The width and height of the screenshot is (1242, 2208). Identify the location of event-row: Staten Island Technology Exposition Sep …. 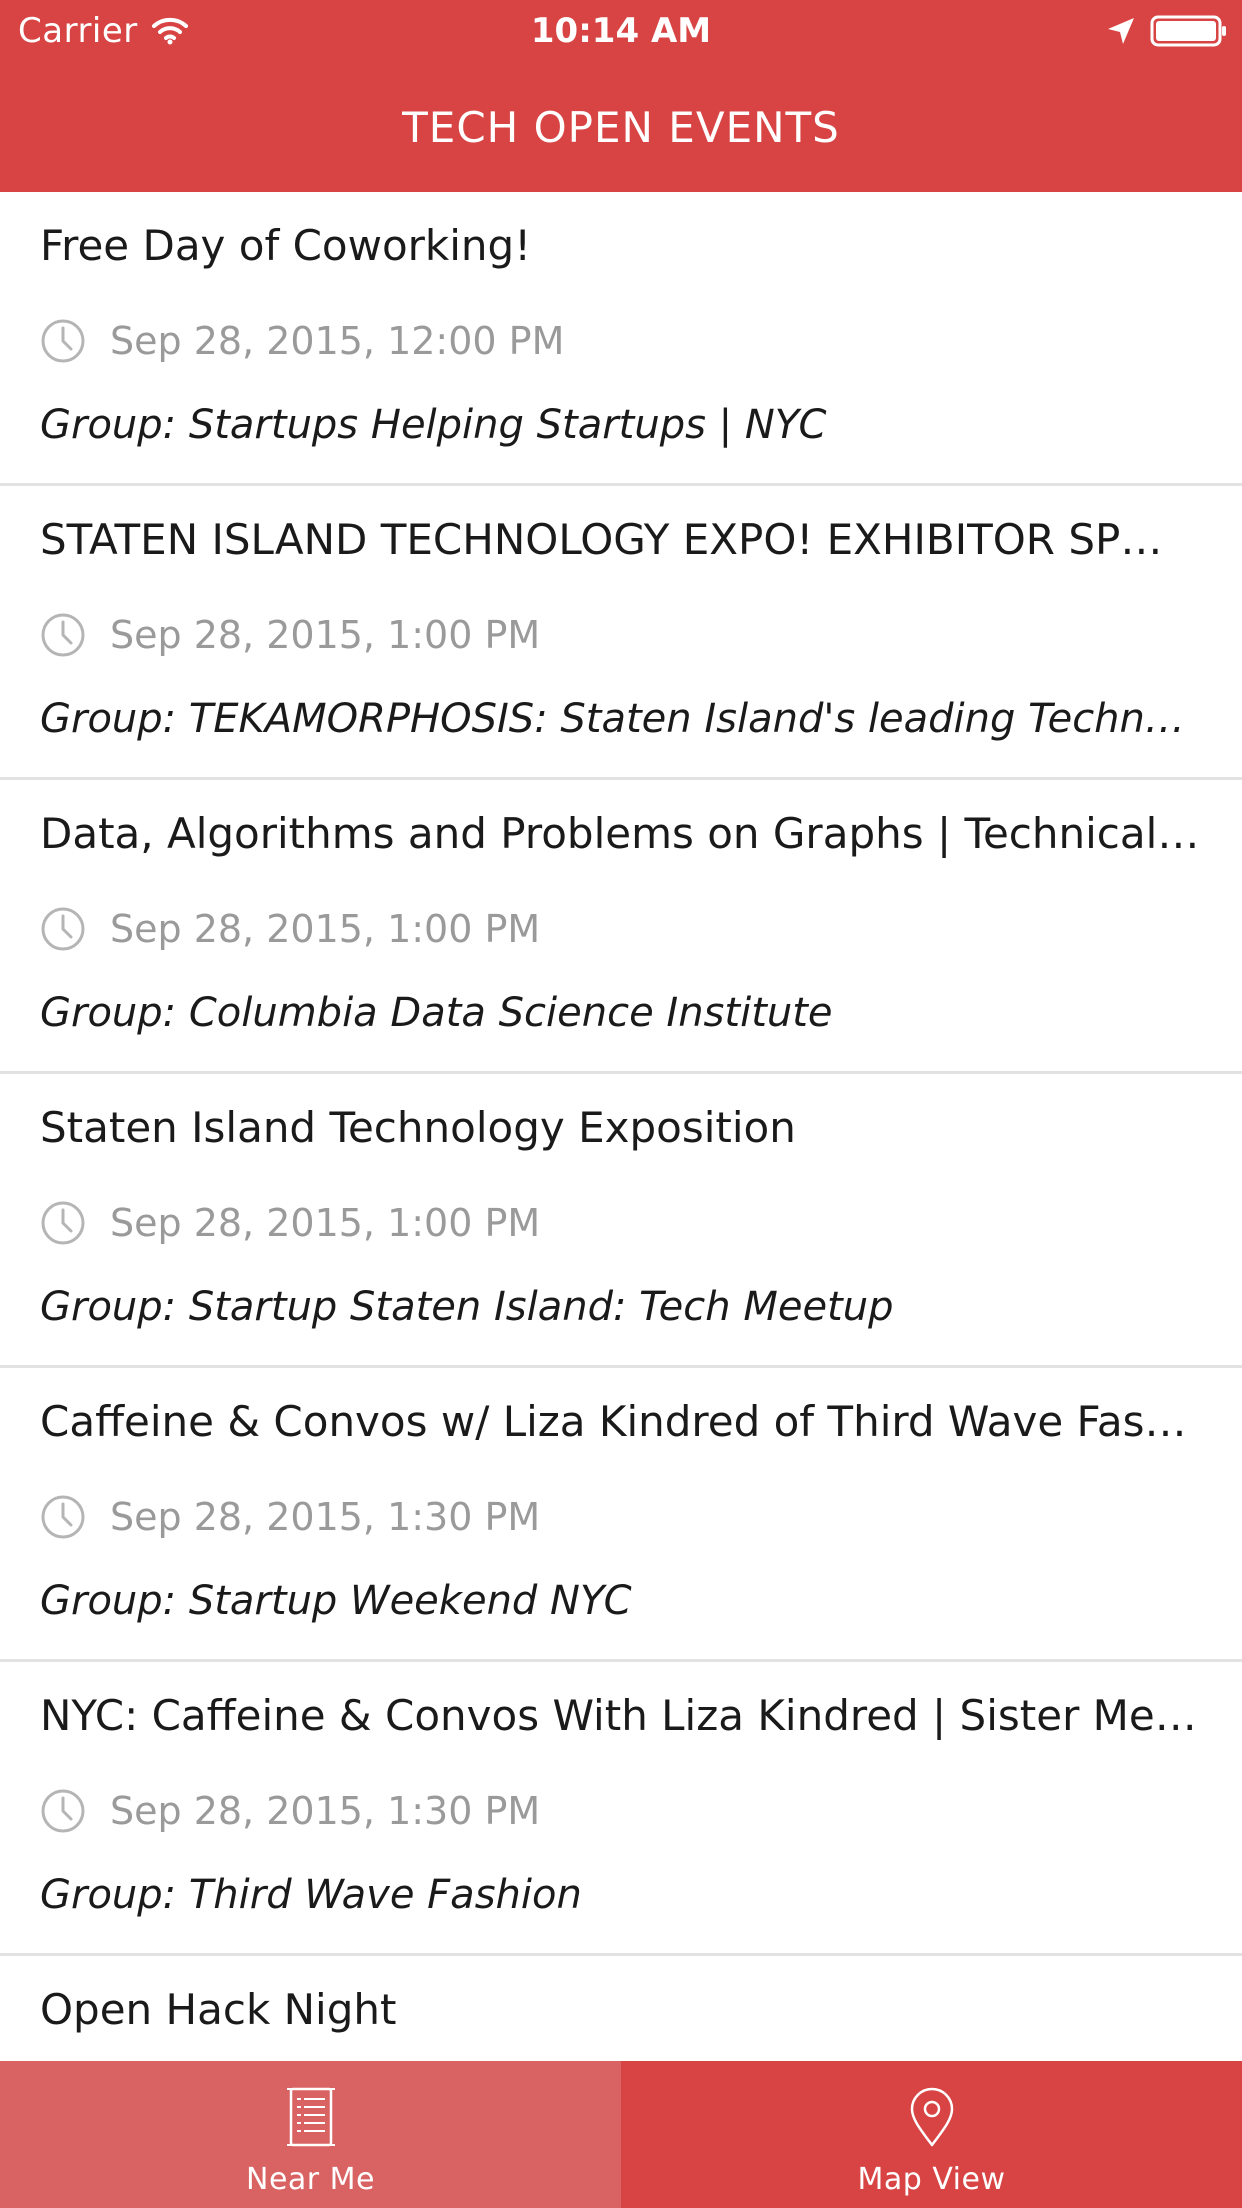
(621, 1221).